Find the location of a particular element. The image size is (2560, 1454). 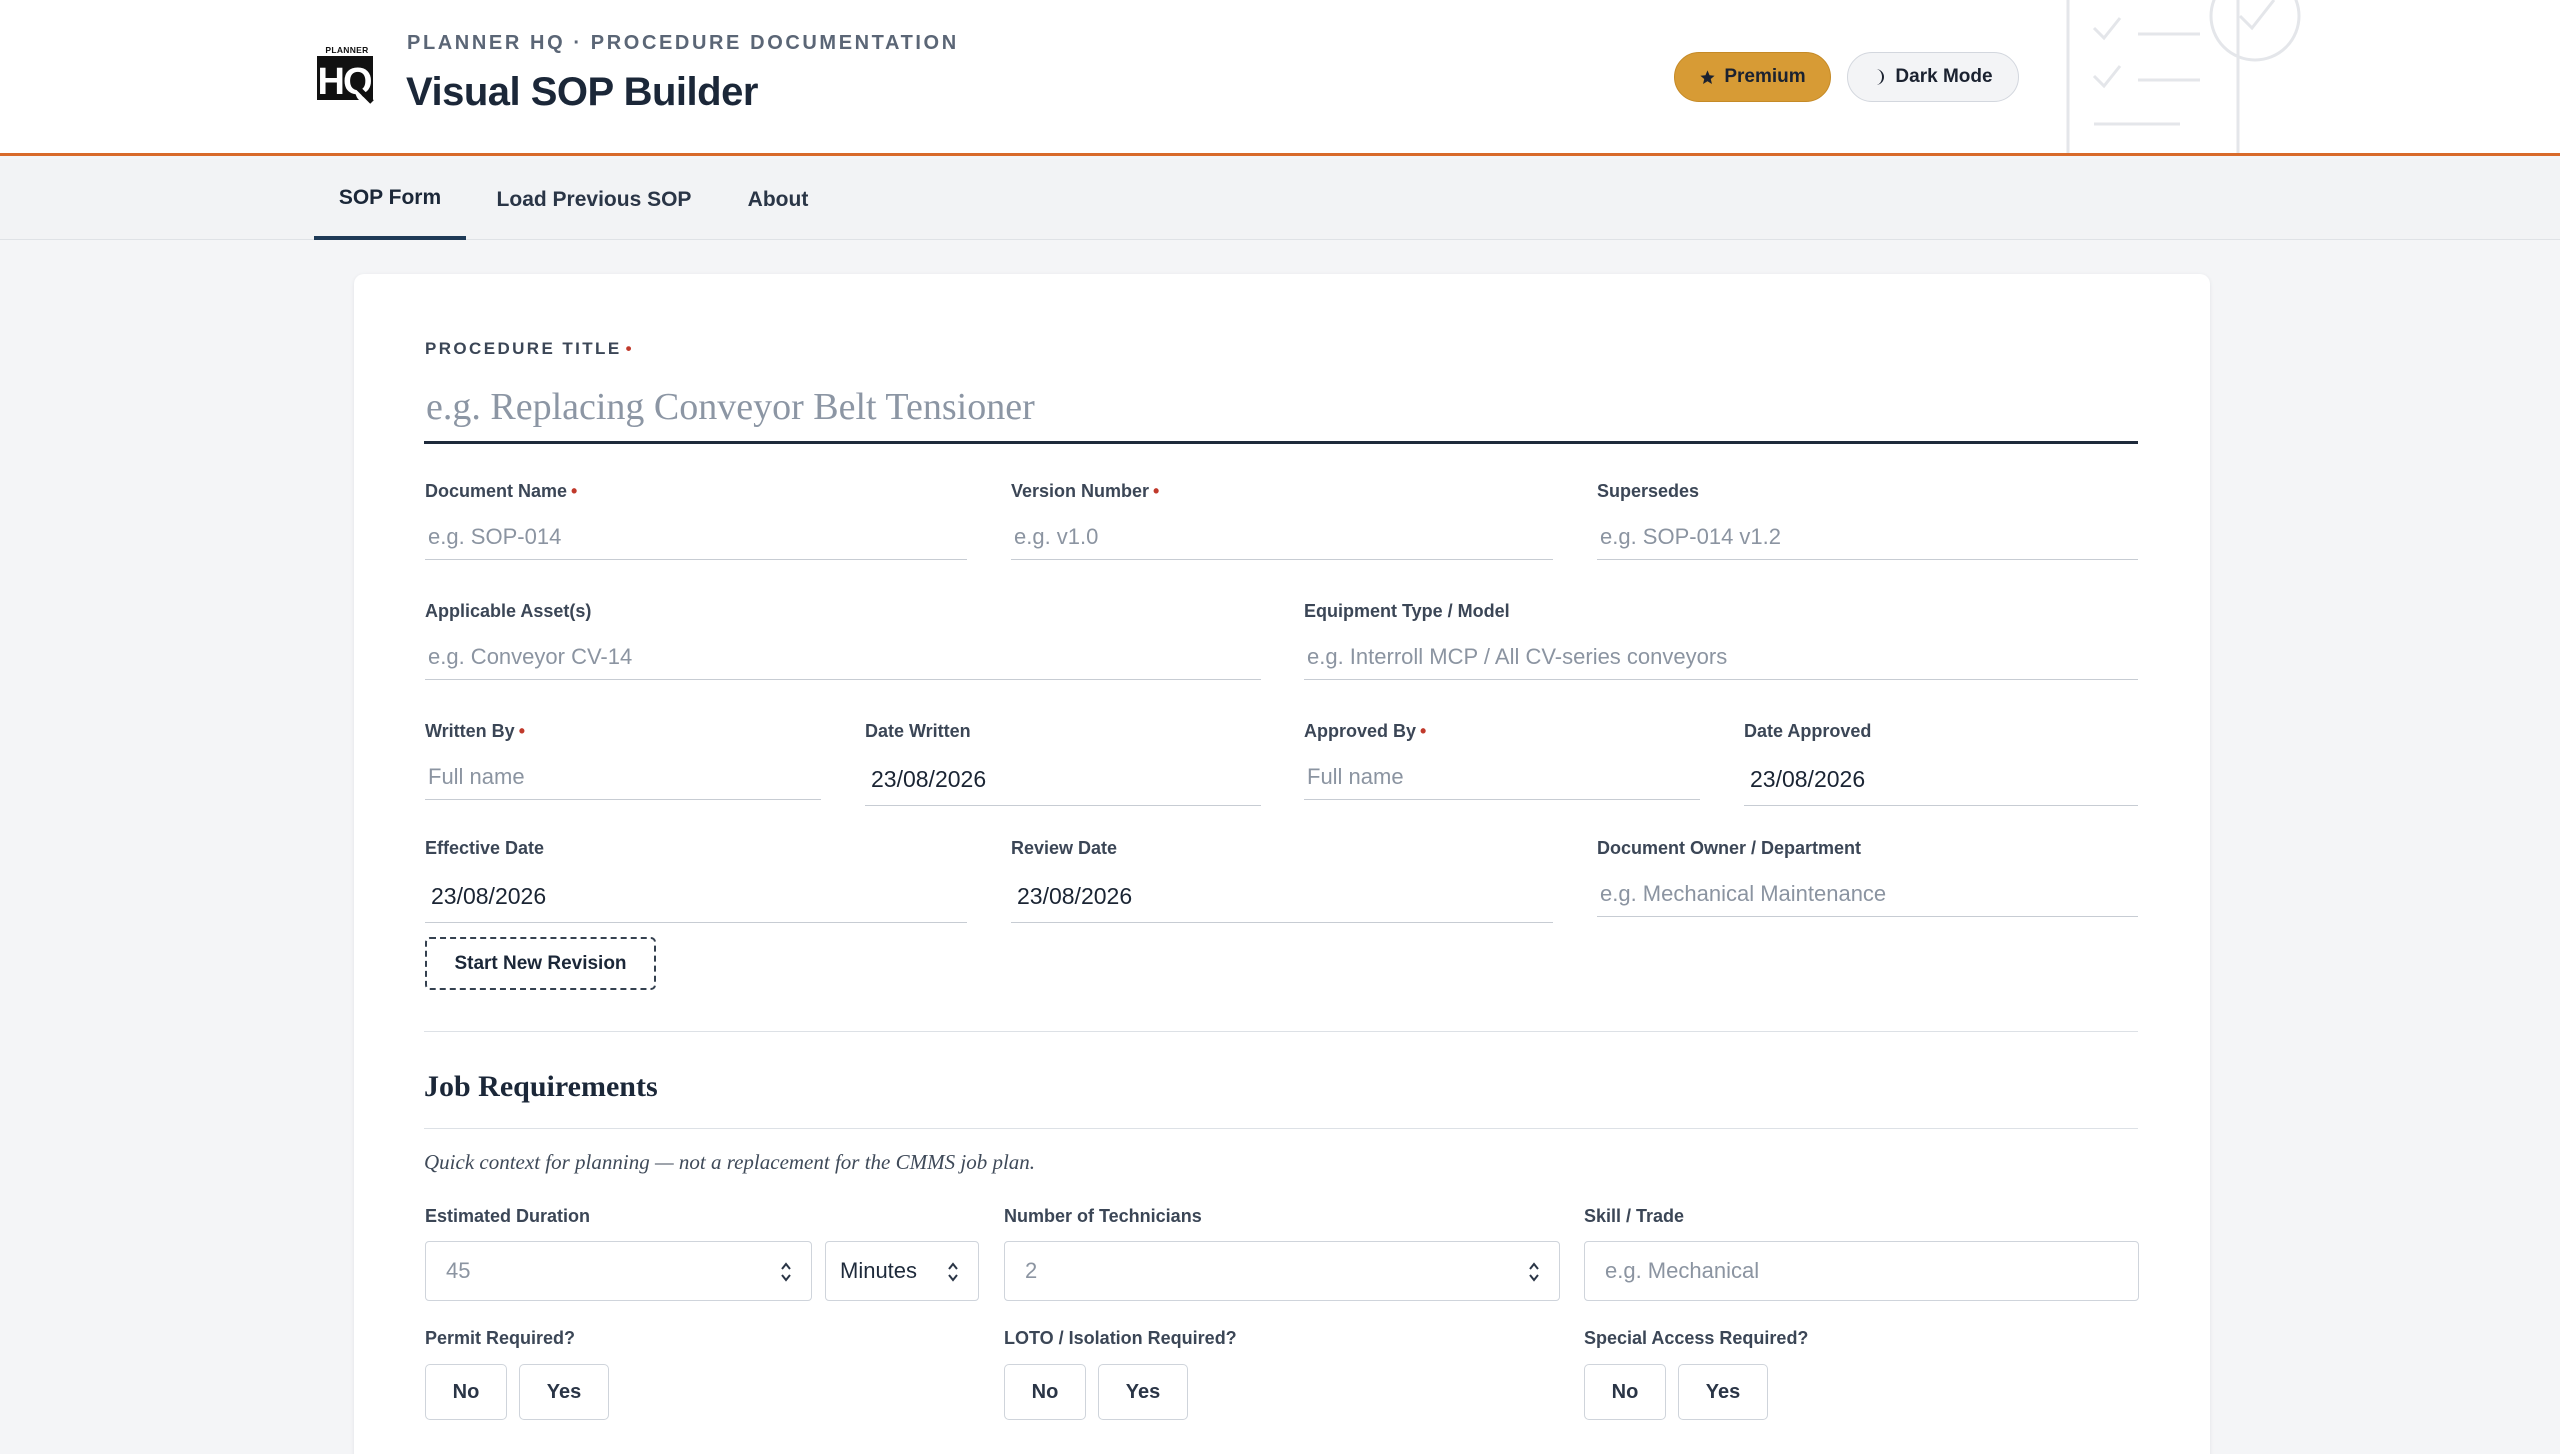

document-owner-label: Document Owner / Department is located at coordinates (1729, 848).